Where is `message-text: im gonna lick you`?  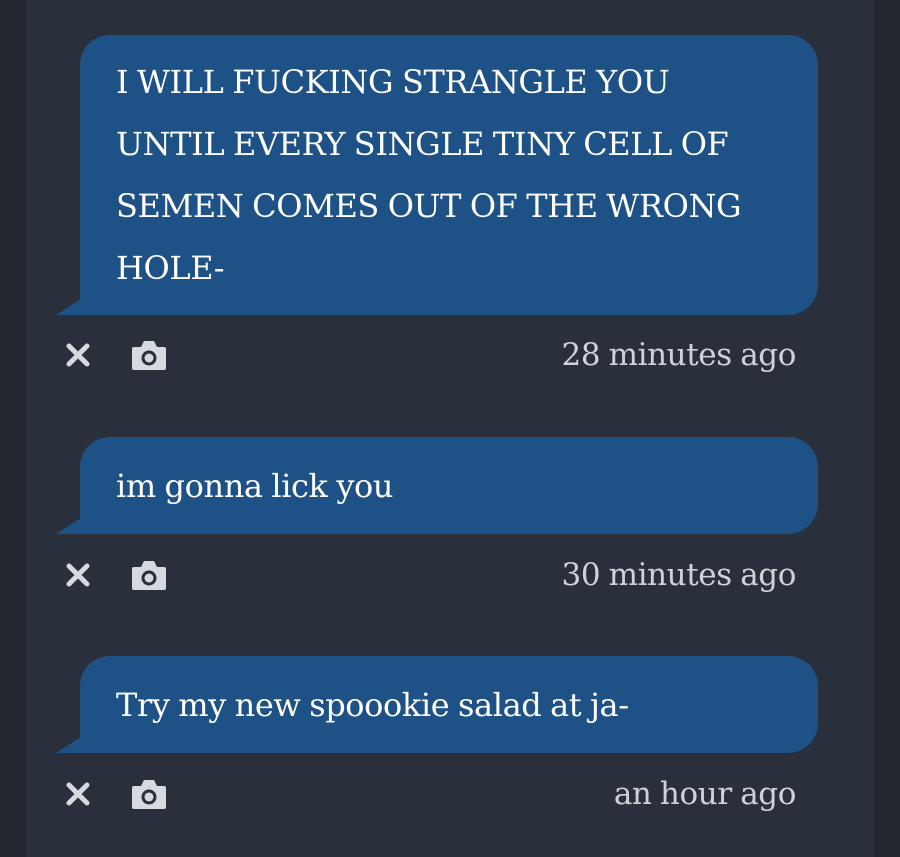 message-text: im gonna lick you is located at coordinates (255, 486).